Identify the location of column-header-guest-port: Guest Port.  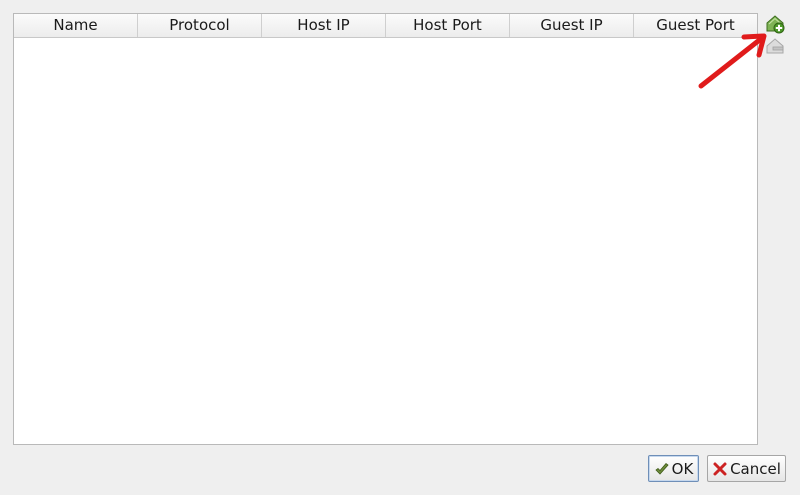
(695, 25).